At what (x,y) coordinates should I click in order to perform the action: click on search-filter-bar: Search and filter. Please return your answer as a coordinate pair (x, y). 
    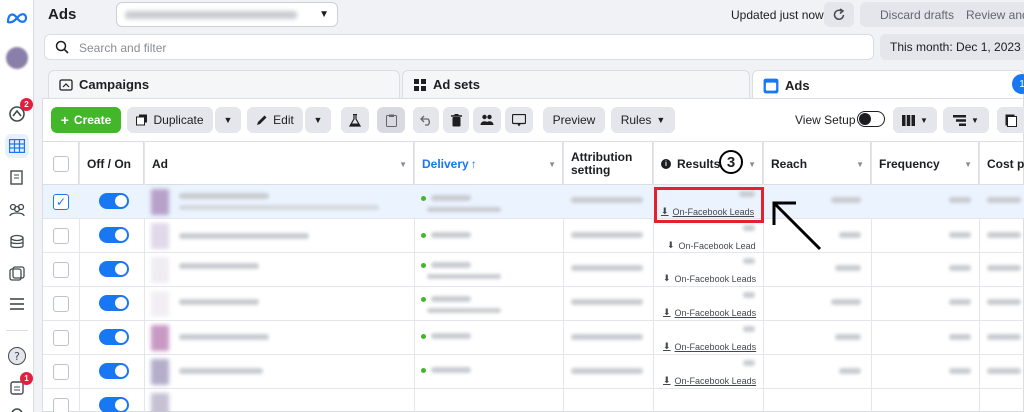
    Looking at the image, I should click on (459, 47).